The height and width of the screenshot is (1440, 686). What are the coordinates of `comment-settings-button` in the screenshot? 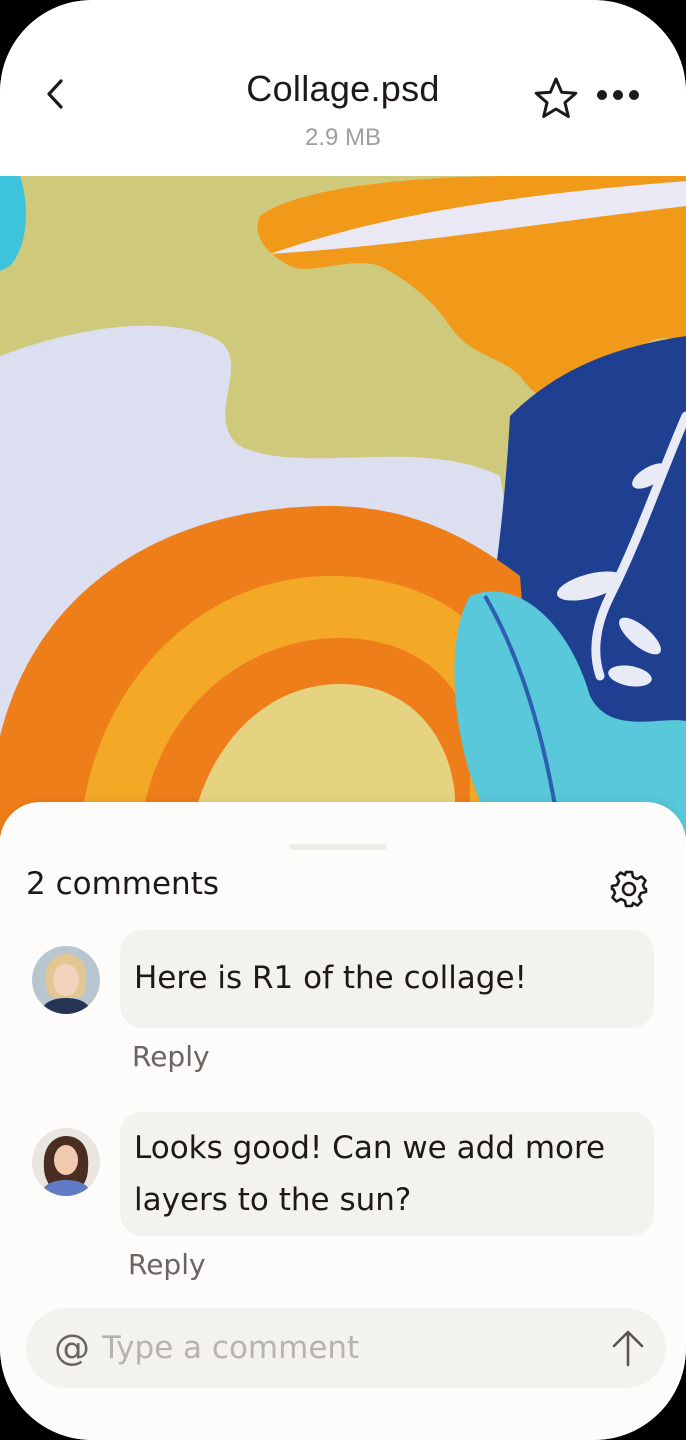 It's located at (629, 889).